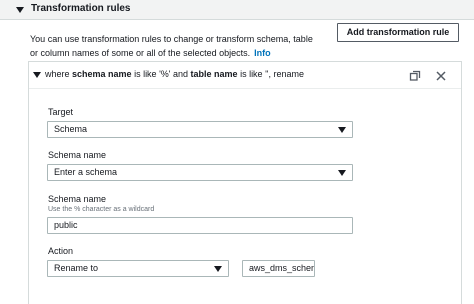 The image size is (474, 304). What do you see at coordinates (59, 74) in the screenshot?
I see `rule-title-prefix: where` at bounding box center [59, 74].